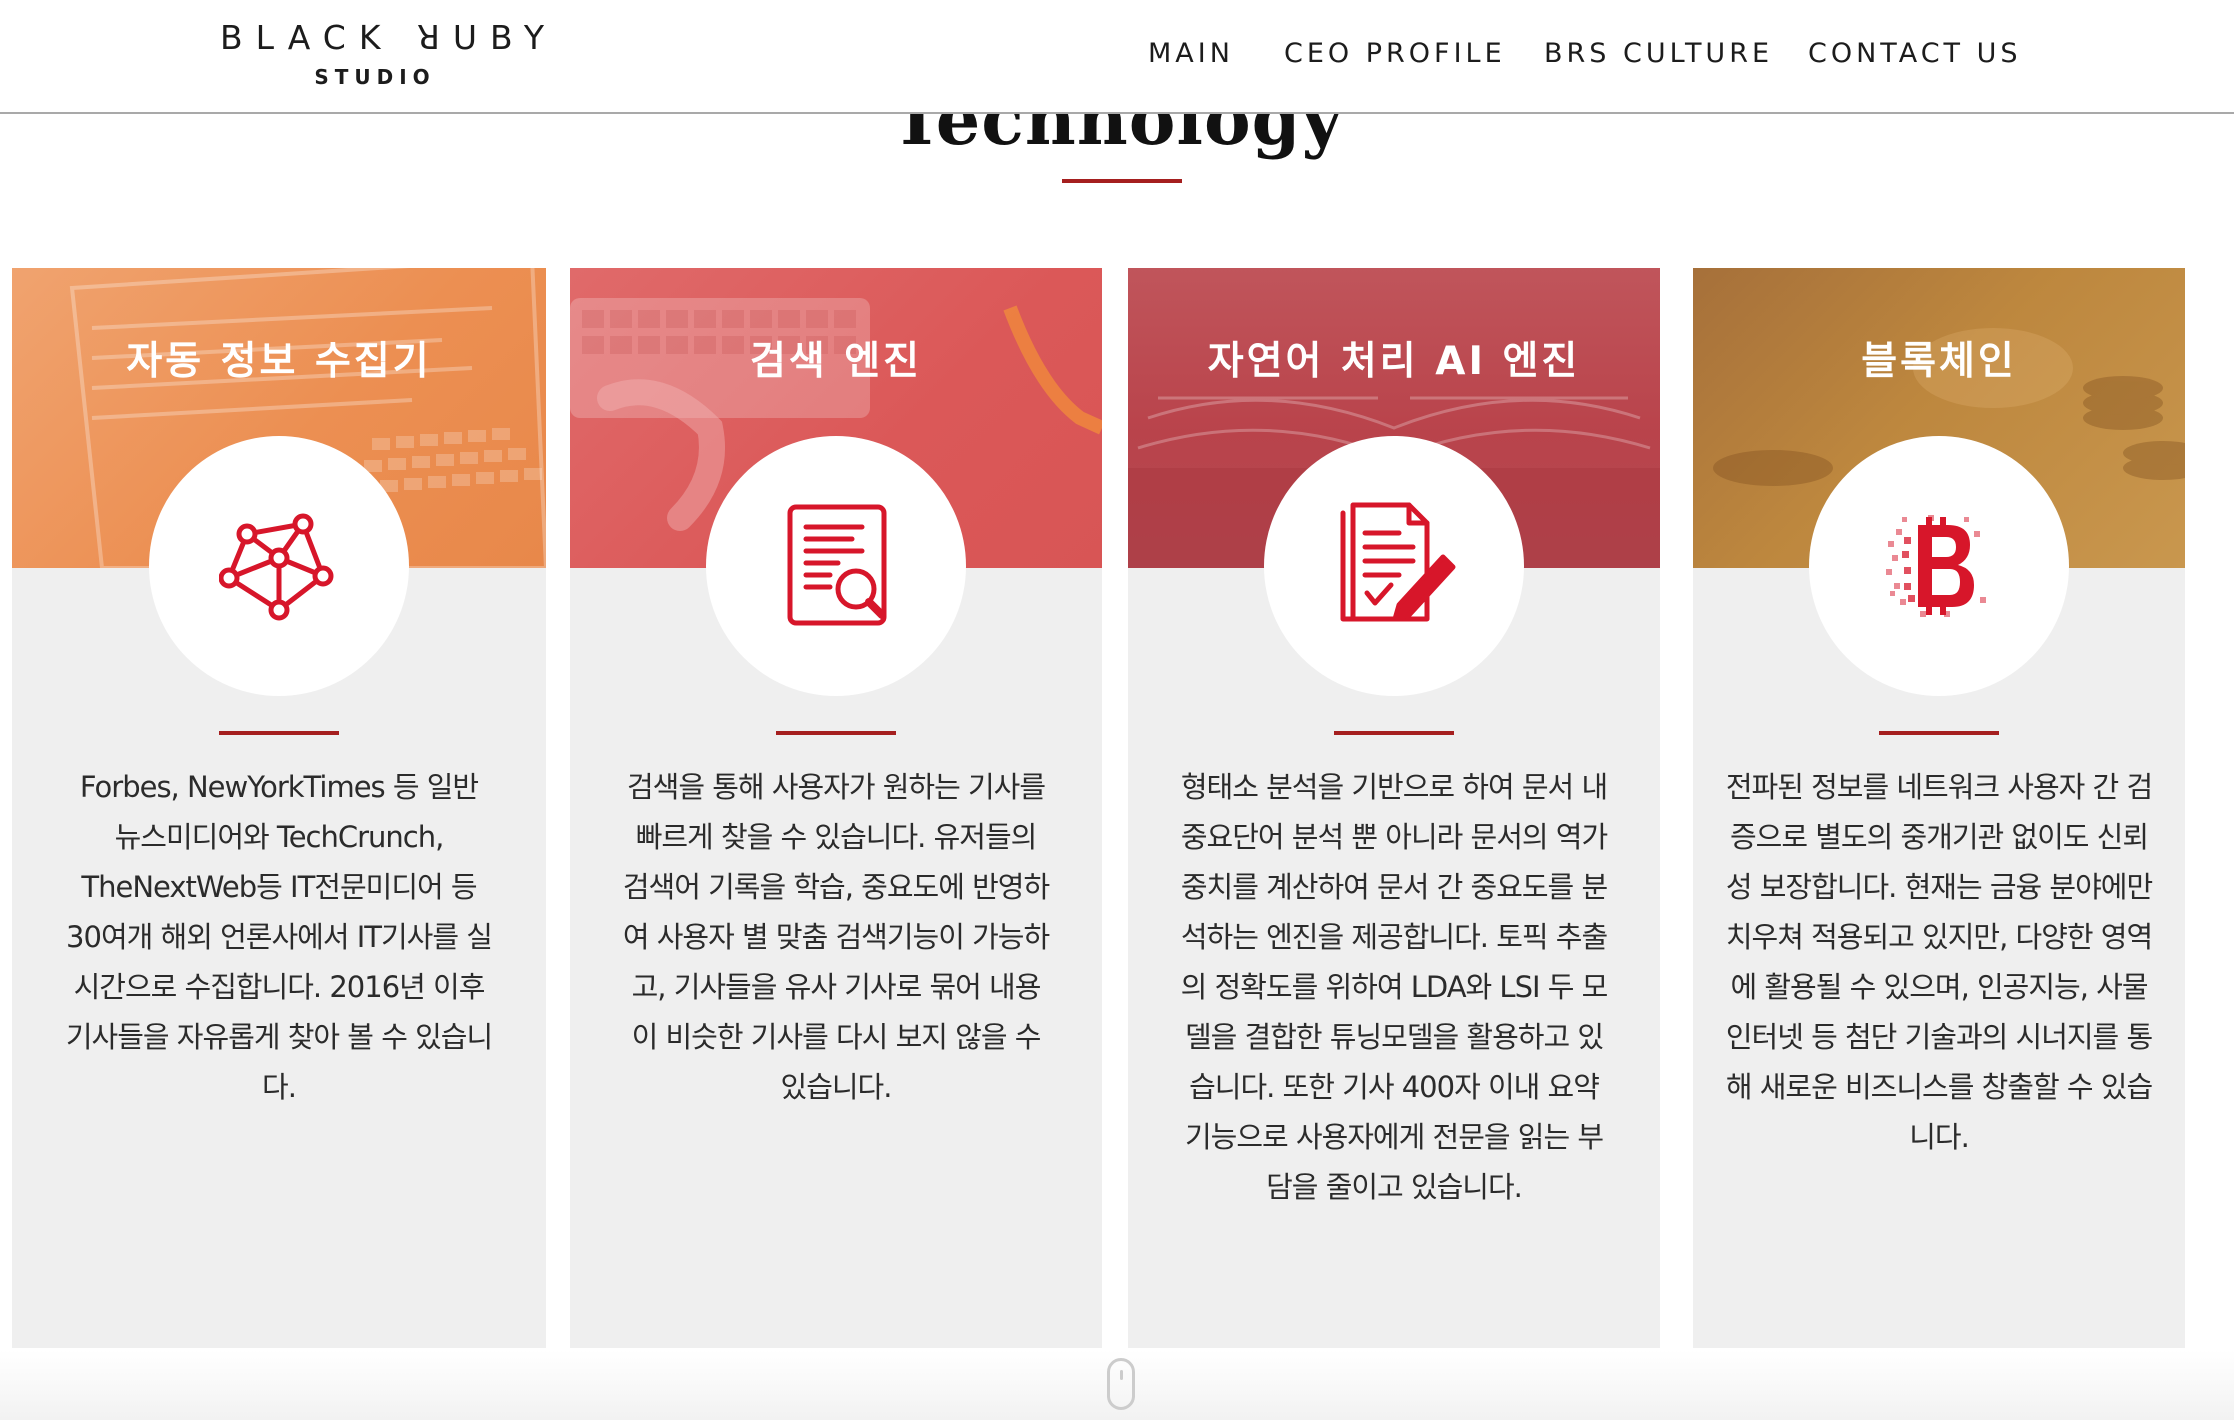 Image resolution: width=2234 pixels, height=1420 pixels. I want to click on scroll-mouse-icon, so click(1121, 1384).